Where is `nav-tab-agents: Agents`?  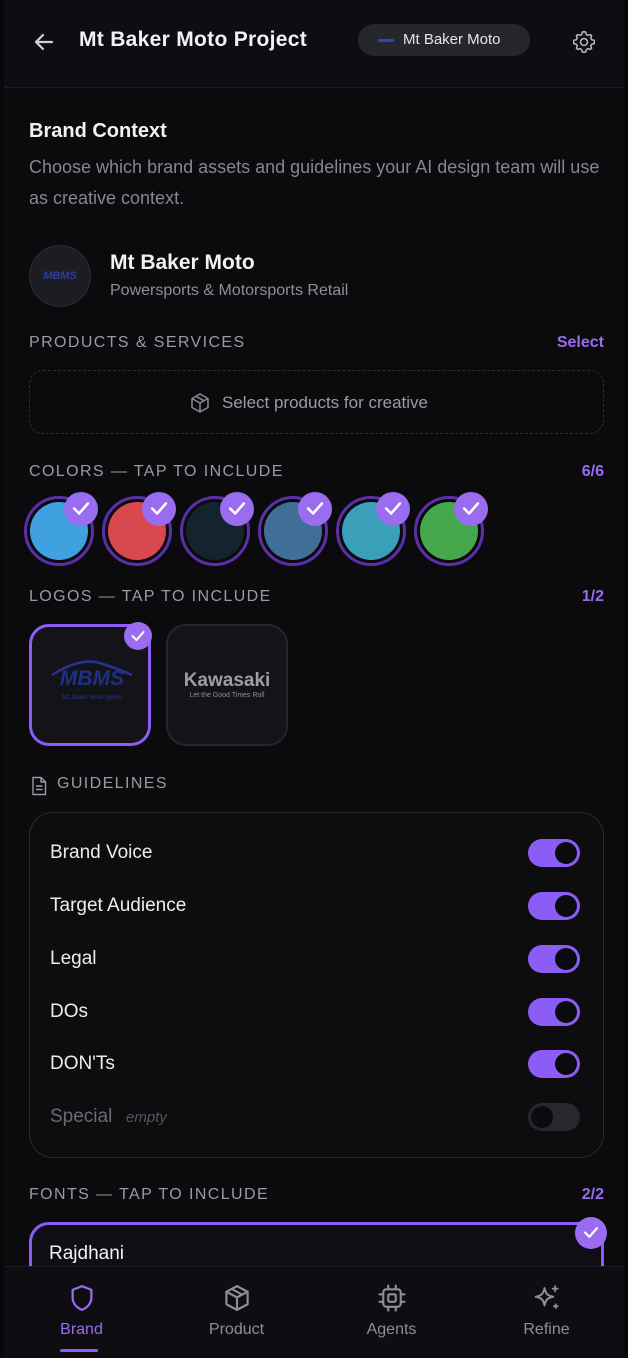
nav-tab-agents: Agents is located at coordinates (391, 1312).